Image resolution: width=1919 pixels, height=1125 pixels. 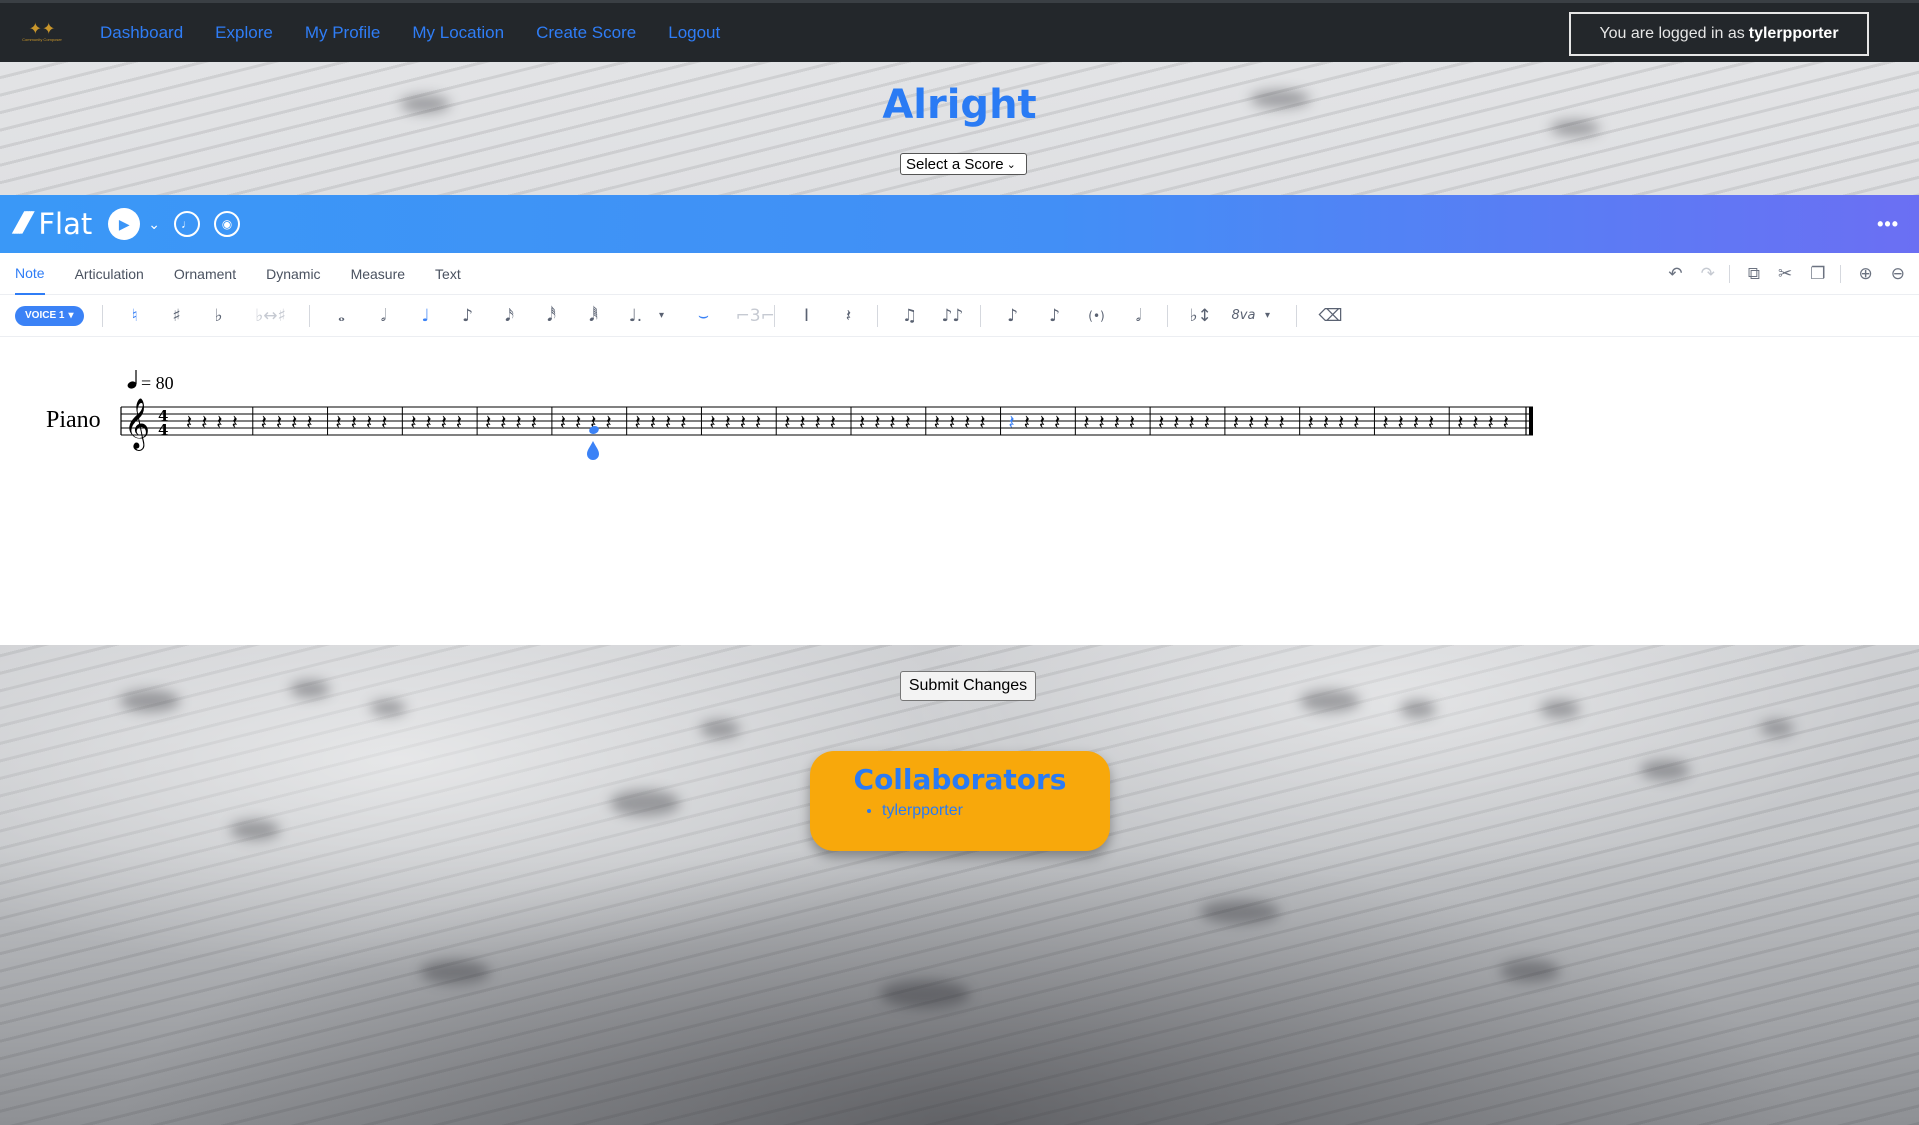 I want to click on nav-link-create-score: Create Score, so click(x=586, y=33).